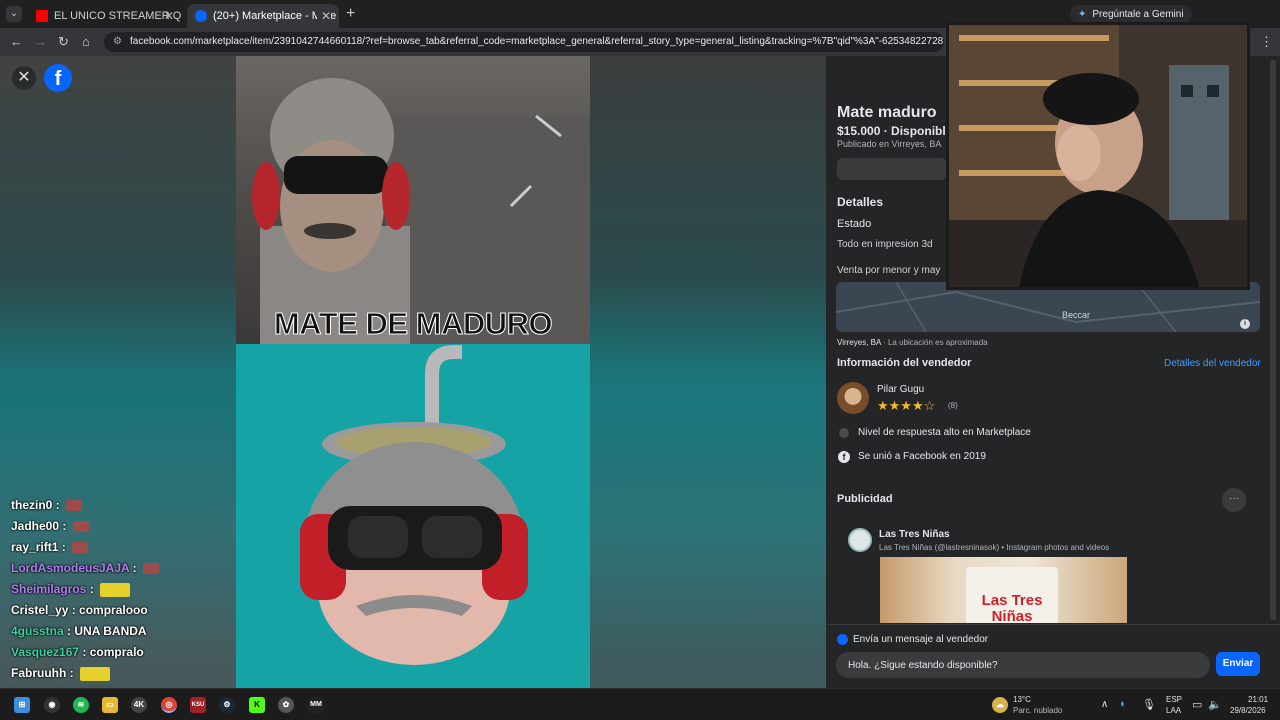 The image size is (1280, 720). I want to click on site-info-icon: ⚙, so click(117, 41).